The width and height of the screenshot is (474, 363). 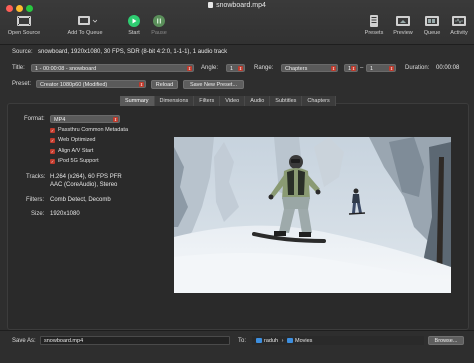 I want to click on tab-subtitles: Subtitles, so click(x=286, y=101).